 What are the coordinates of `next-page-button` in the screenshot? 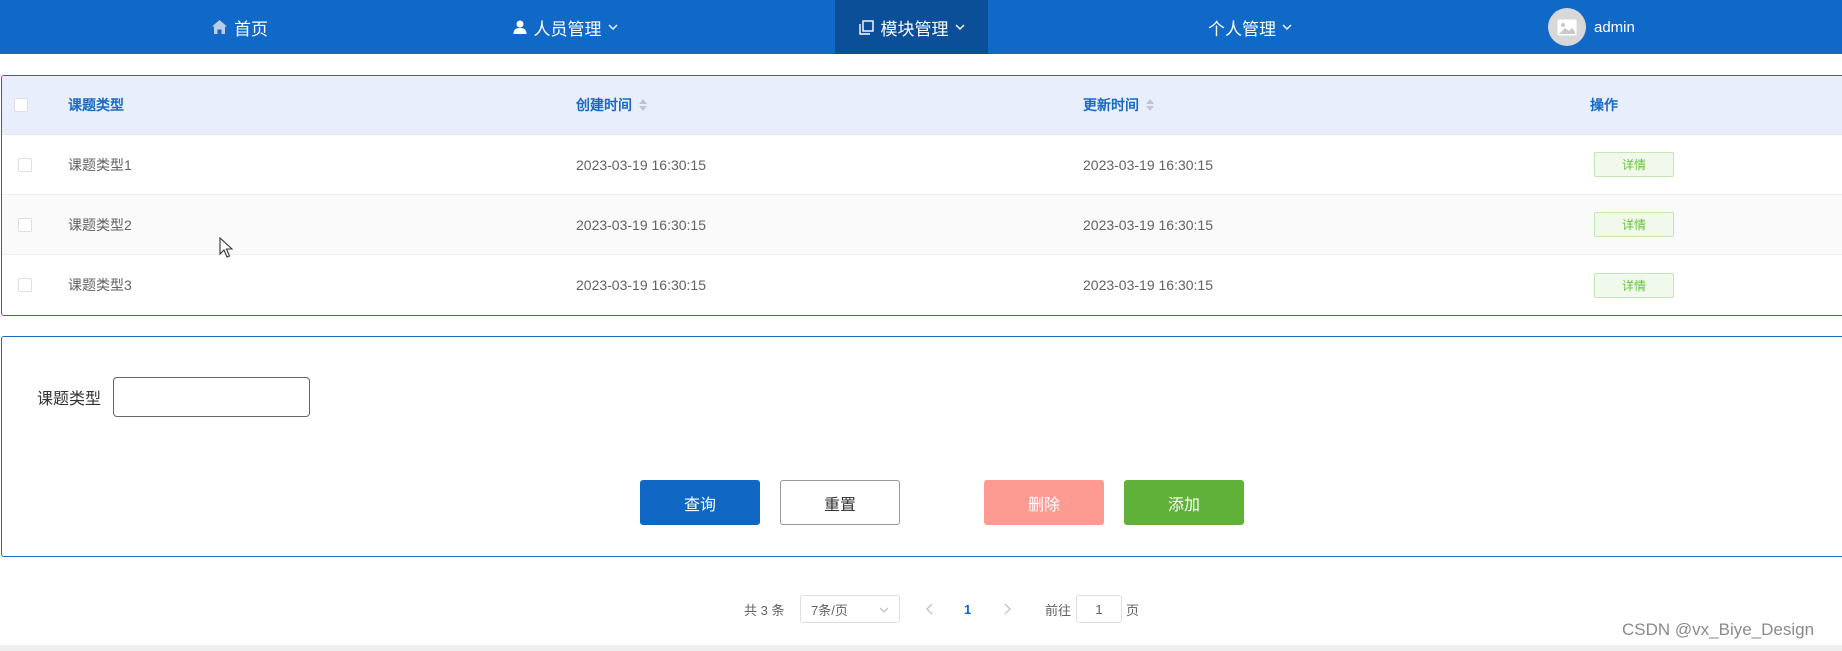 It's located at (1007, 609).